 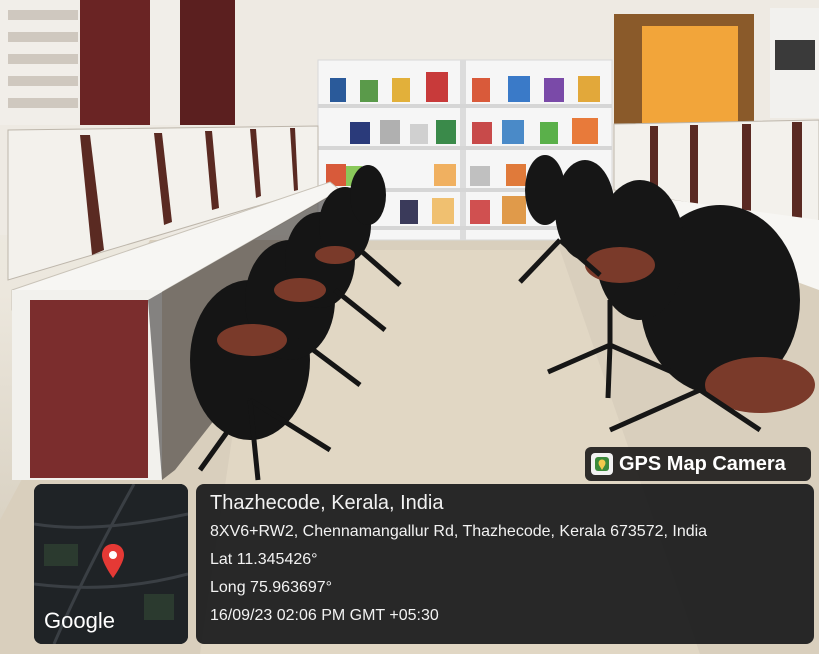 I want to click on location-title: Thazhecode, Kerala, India, so click(x=327, y=503).